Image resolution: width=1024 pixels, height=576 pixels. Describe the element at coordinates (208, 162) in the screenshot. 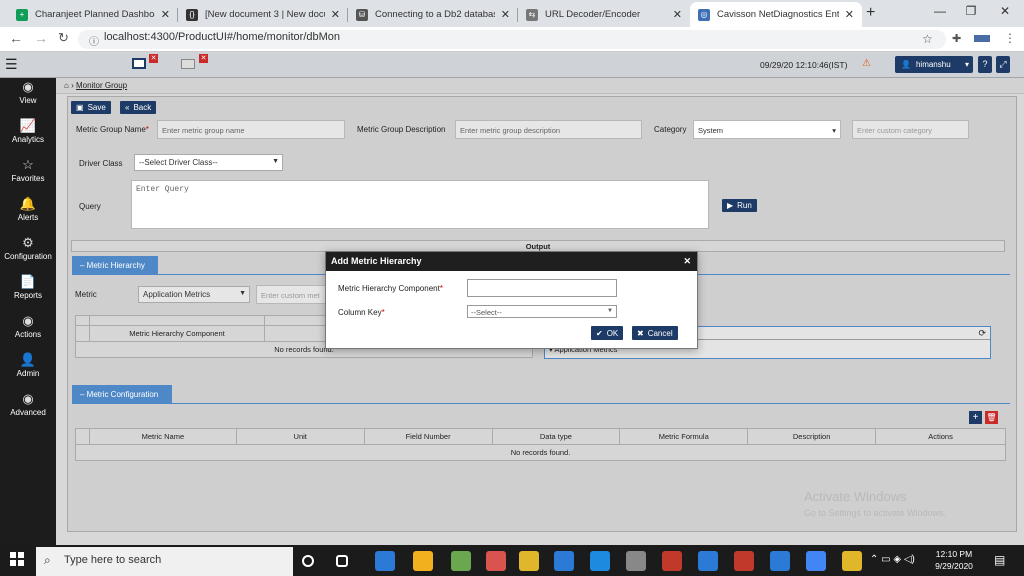

I see `driver-class-select: --Select Driver Class-- ▼` at that location.